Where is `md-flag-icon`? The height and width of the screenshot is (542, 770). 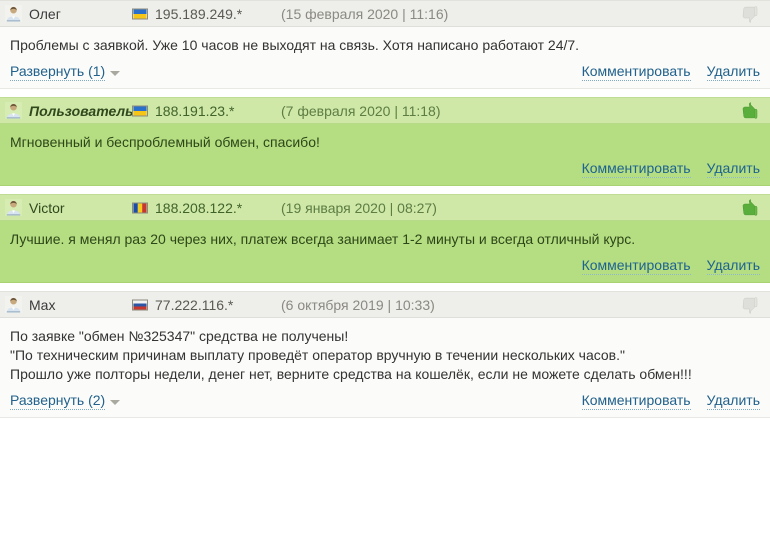 md-flag-icon is located at coordinates (140, 207).